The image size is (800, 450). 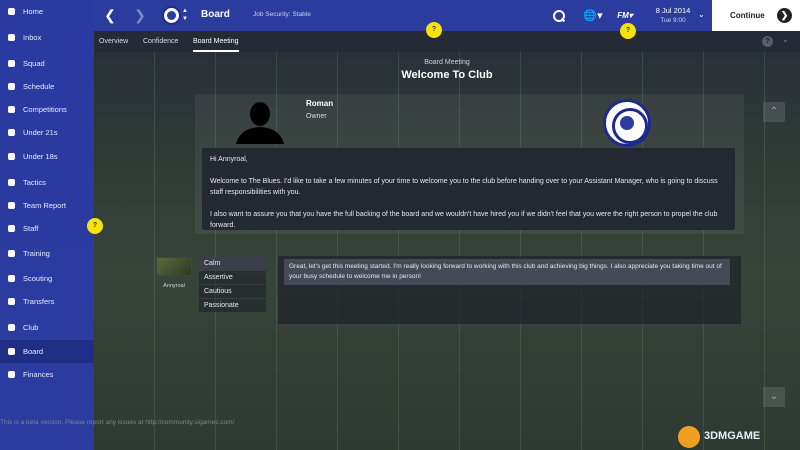 I want to click on watermark-logo-icon, so click(x=689, y=437).